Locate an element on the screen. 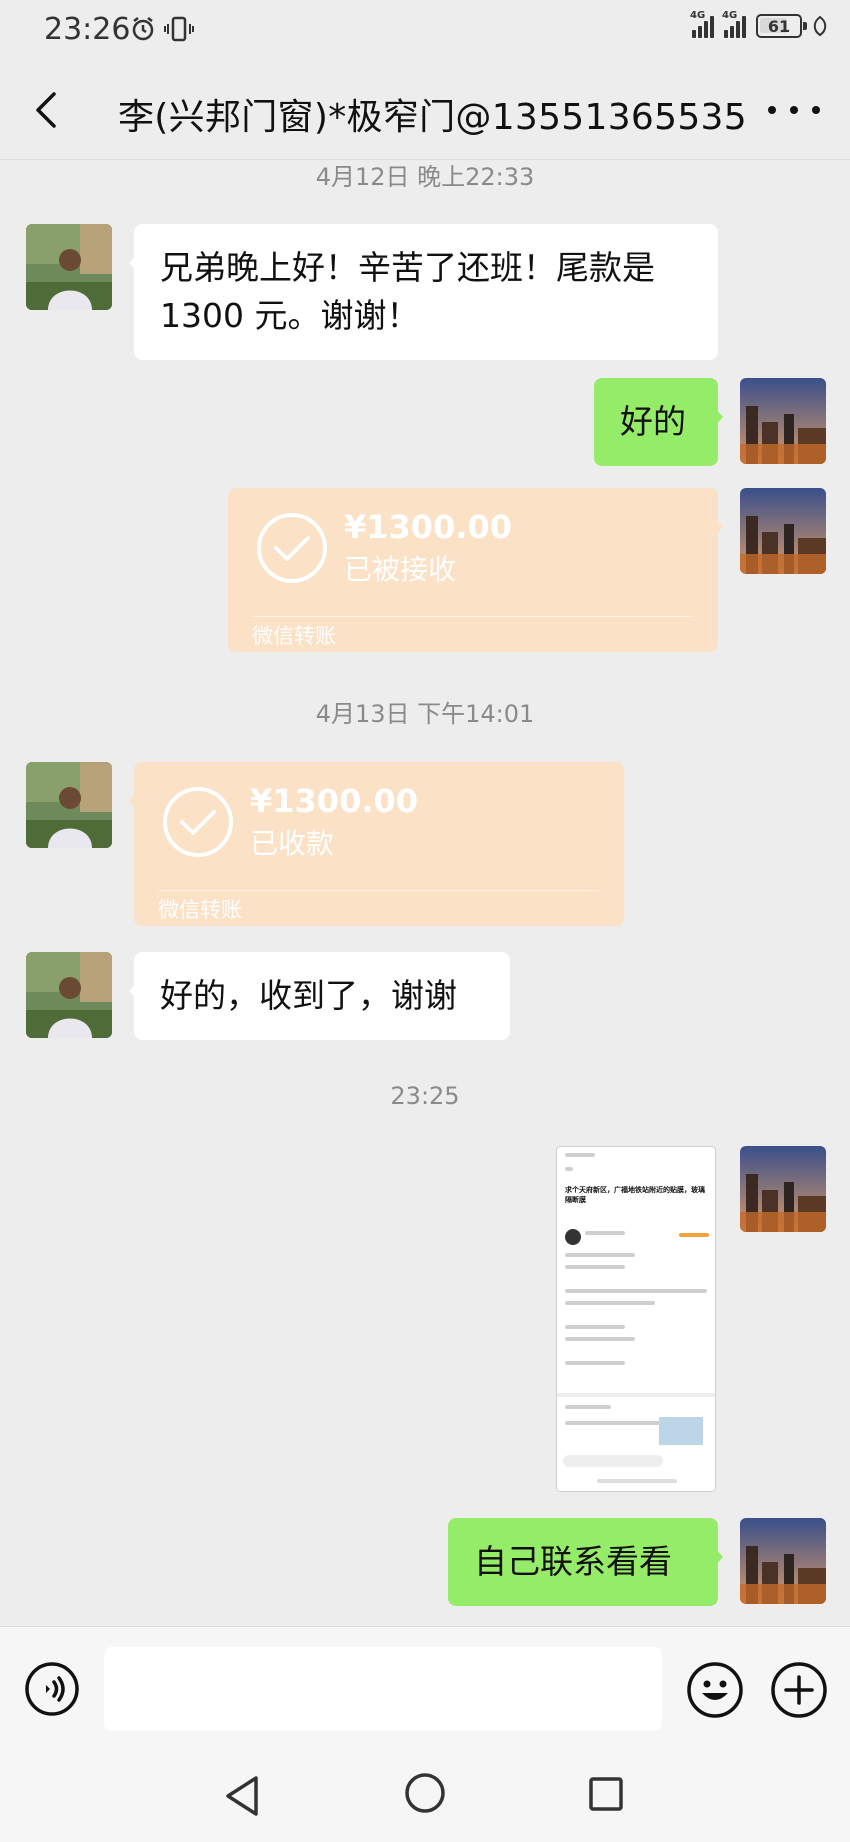 The image size is (850, 1842). mini-status-bar is located at coordinates (580, 1155).